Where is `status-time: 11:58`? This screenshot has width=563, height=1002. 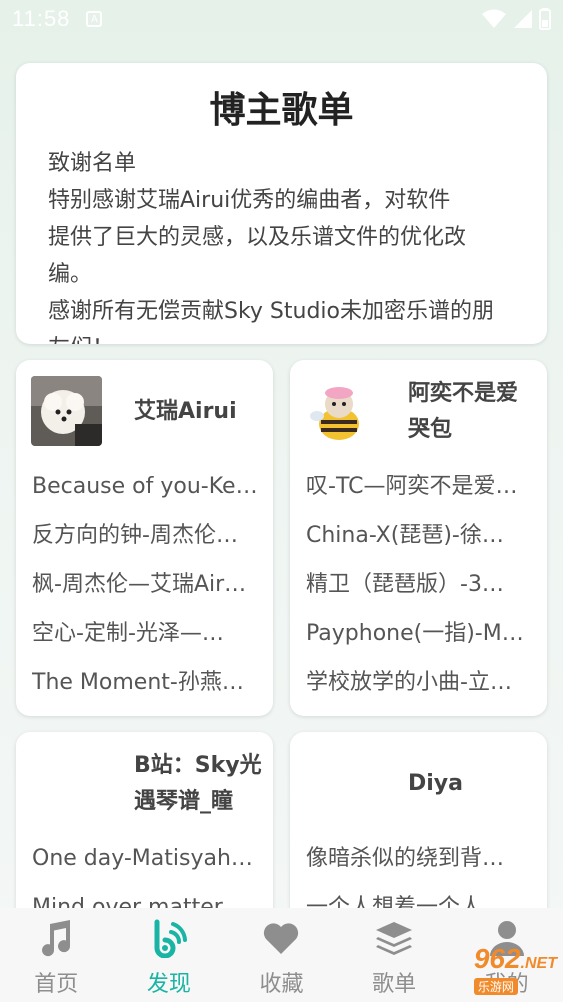
status-time: 11:58 is located at coordinates (41, 18).